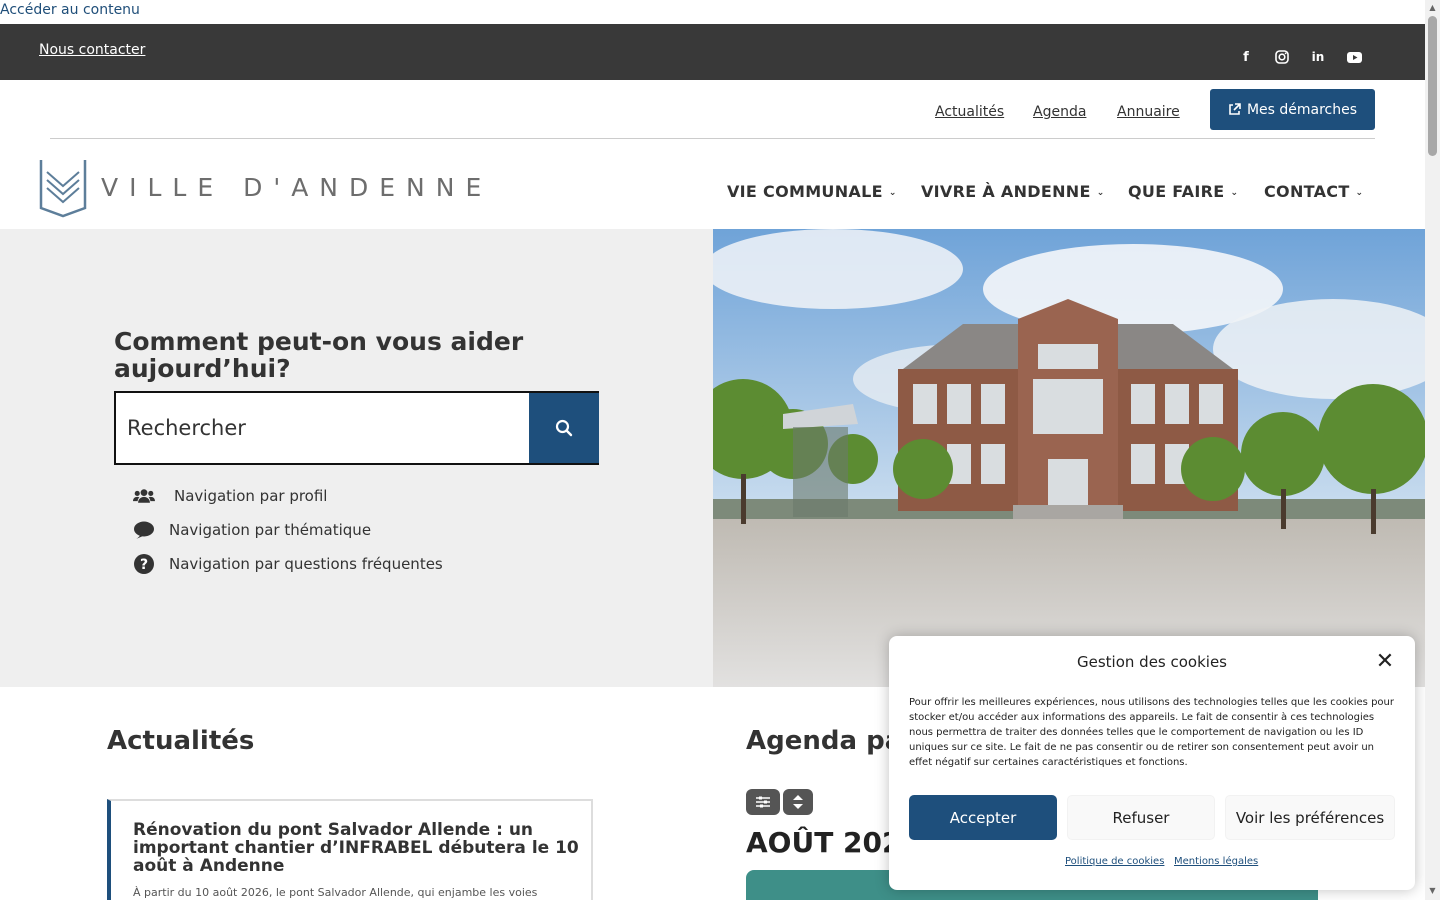 The height and width of the screenshot is (900, 1440). I want to click on scroll-down-icon: ▼, so click(1432, 890).